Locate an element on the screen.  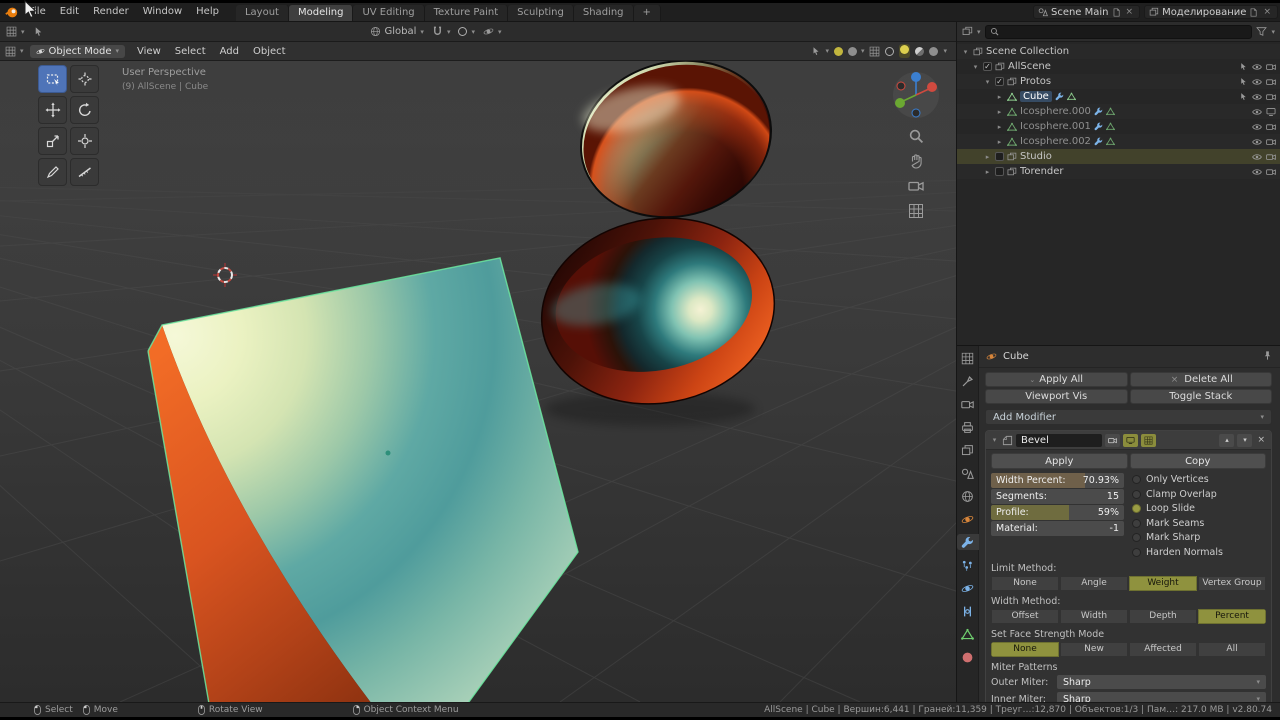
tab-constraints is located at coordinates (968, 611).